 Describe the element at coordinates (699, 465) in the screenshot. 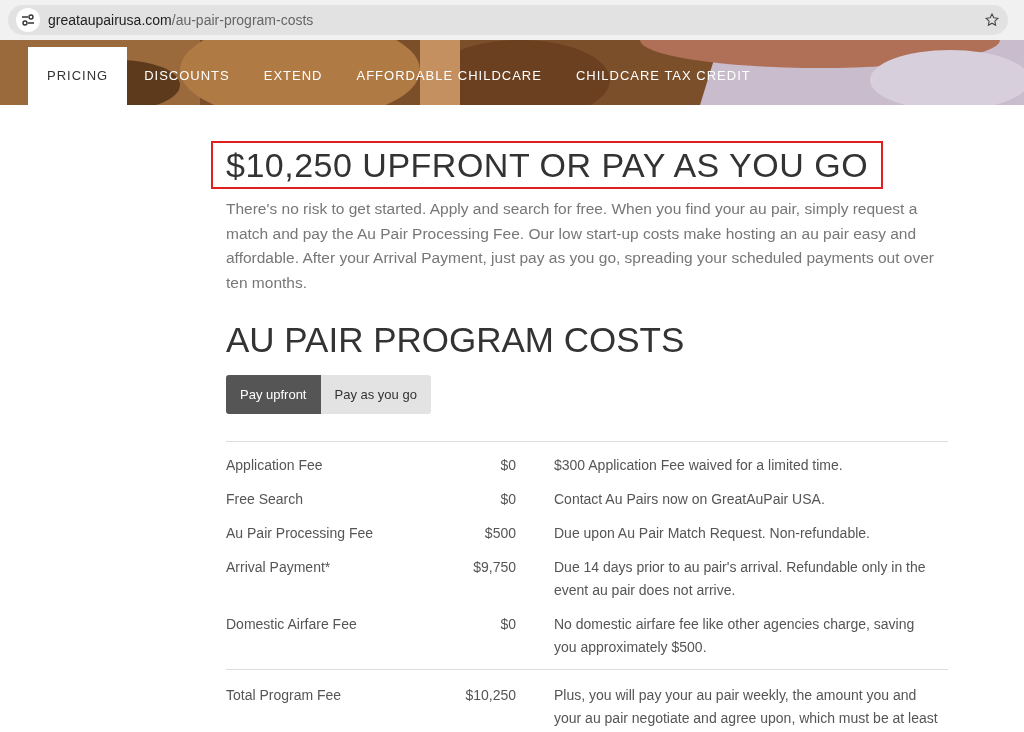

I see `cost-note: $300 Application Fee waived for a limited time.` at that location.